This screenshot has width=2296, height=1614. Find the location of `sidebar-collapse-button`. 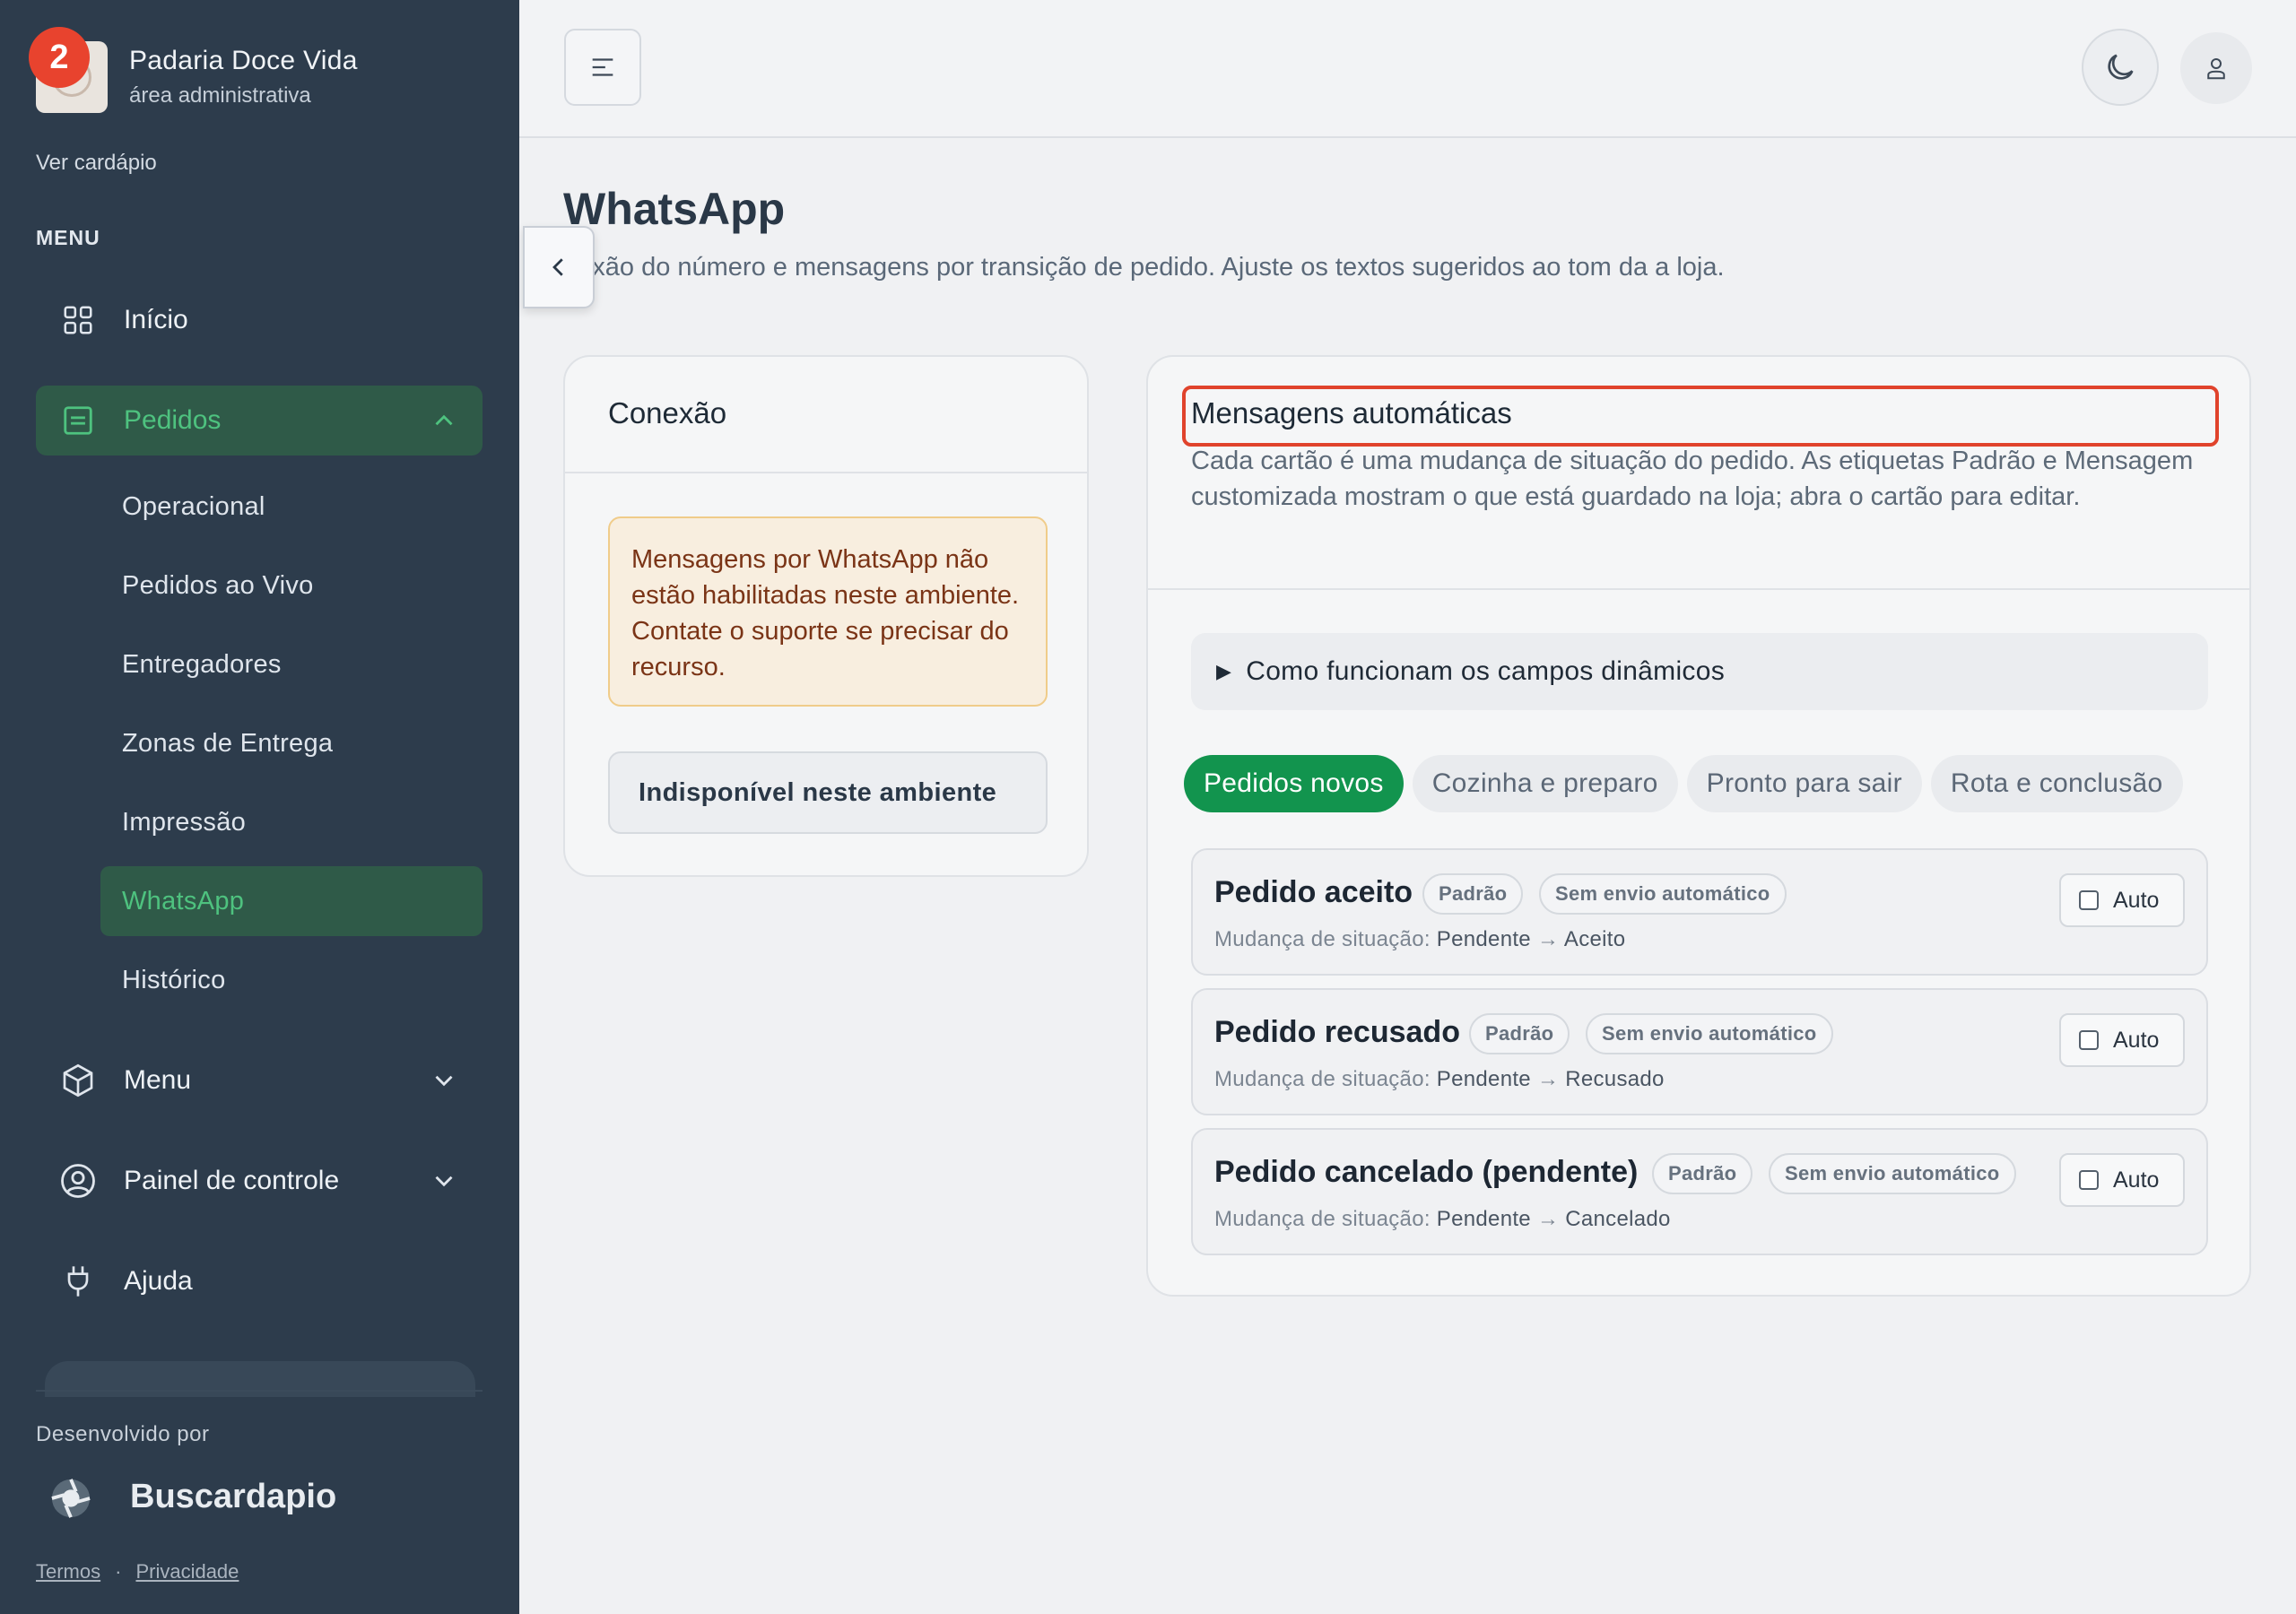

sidebar-collapse-button is located at coordinates (559, 267).